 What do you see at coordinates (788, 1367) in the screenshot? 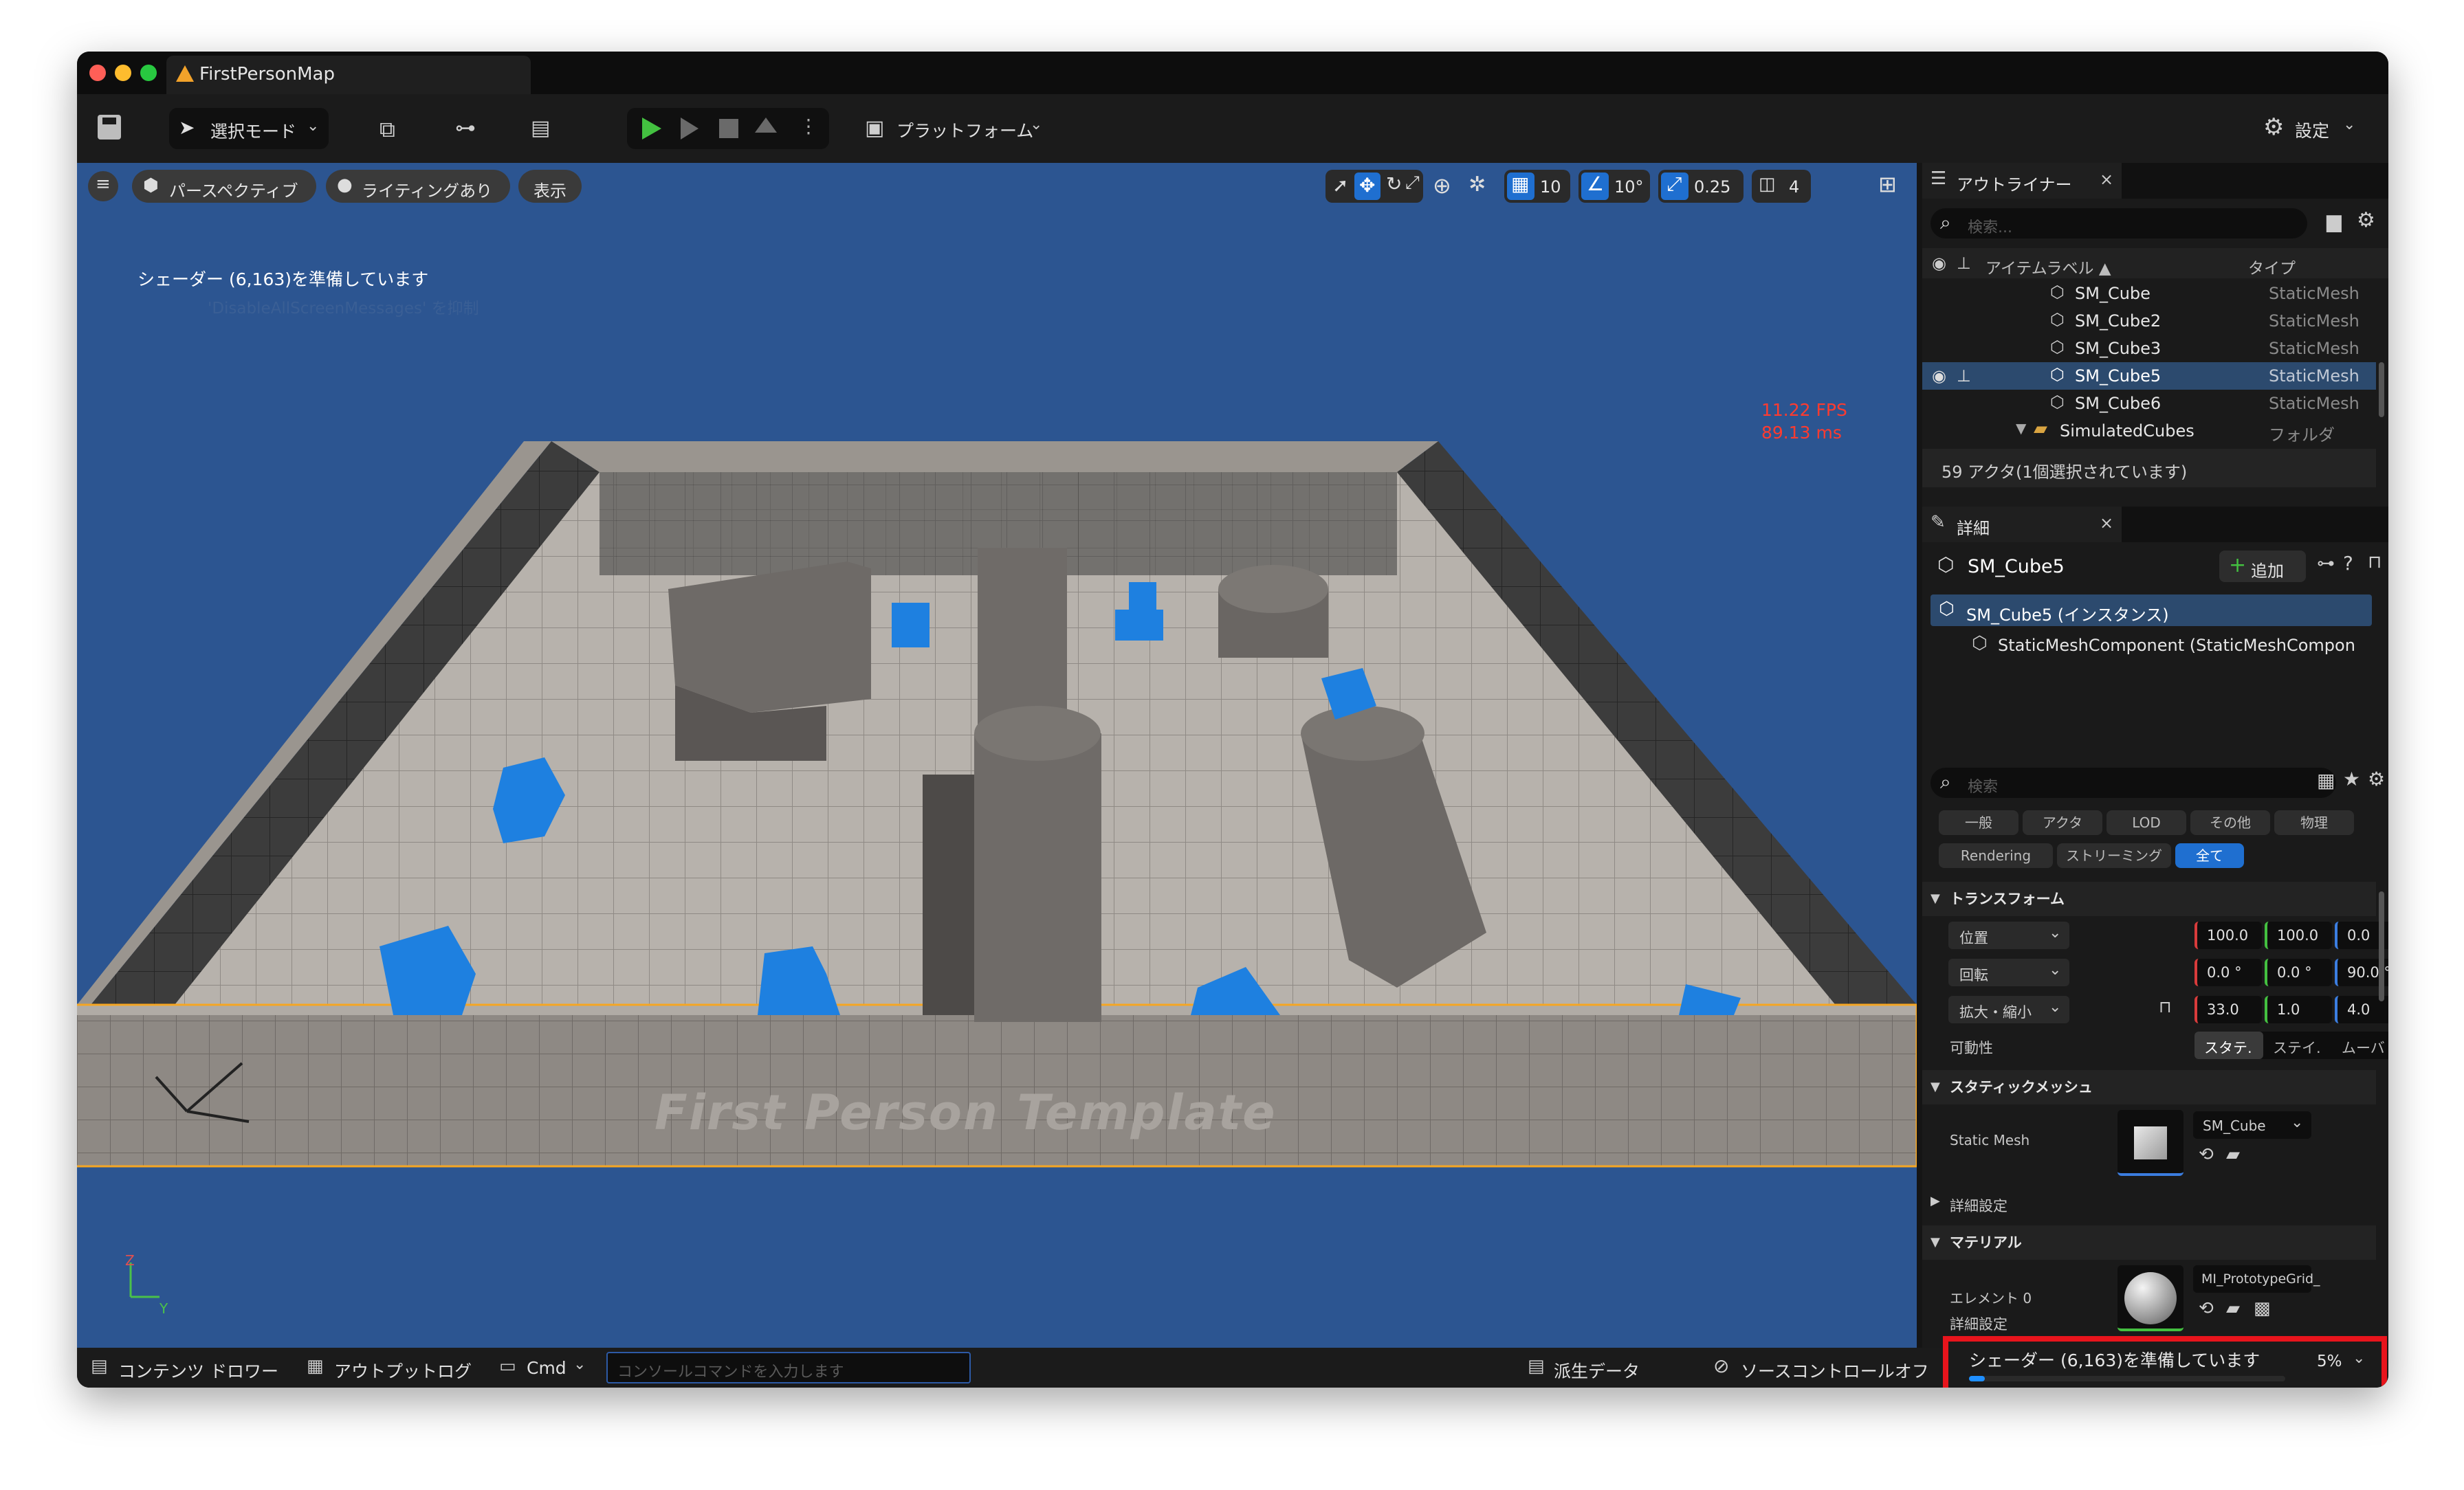
I see `console-input: コンソールコマンドを入力します` at bounding box center [788, 1367].